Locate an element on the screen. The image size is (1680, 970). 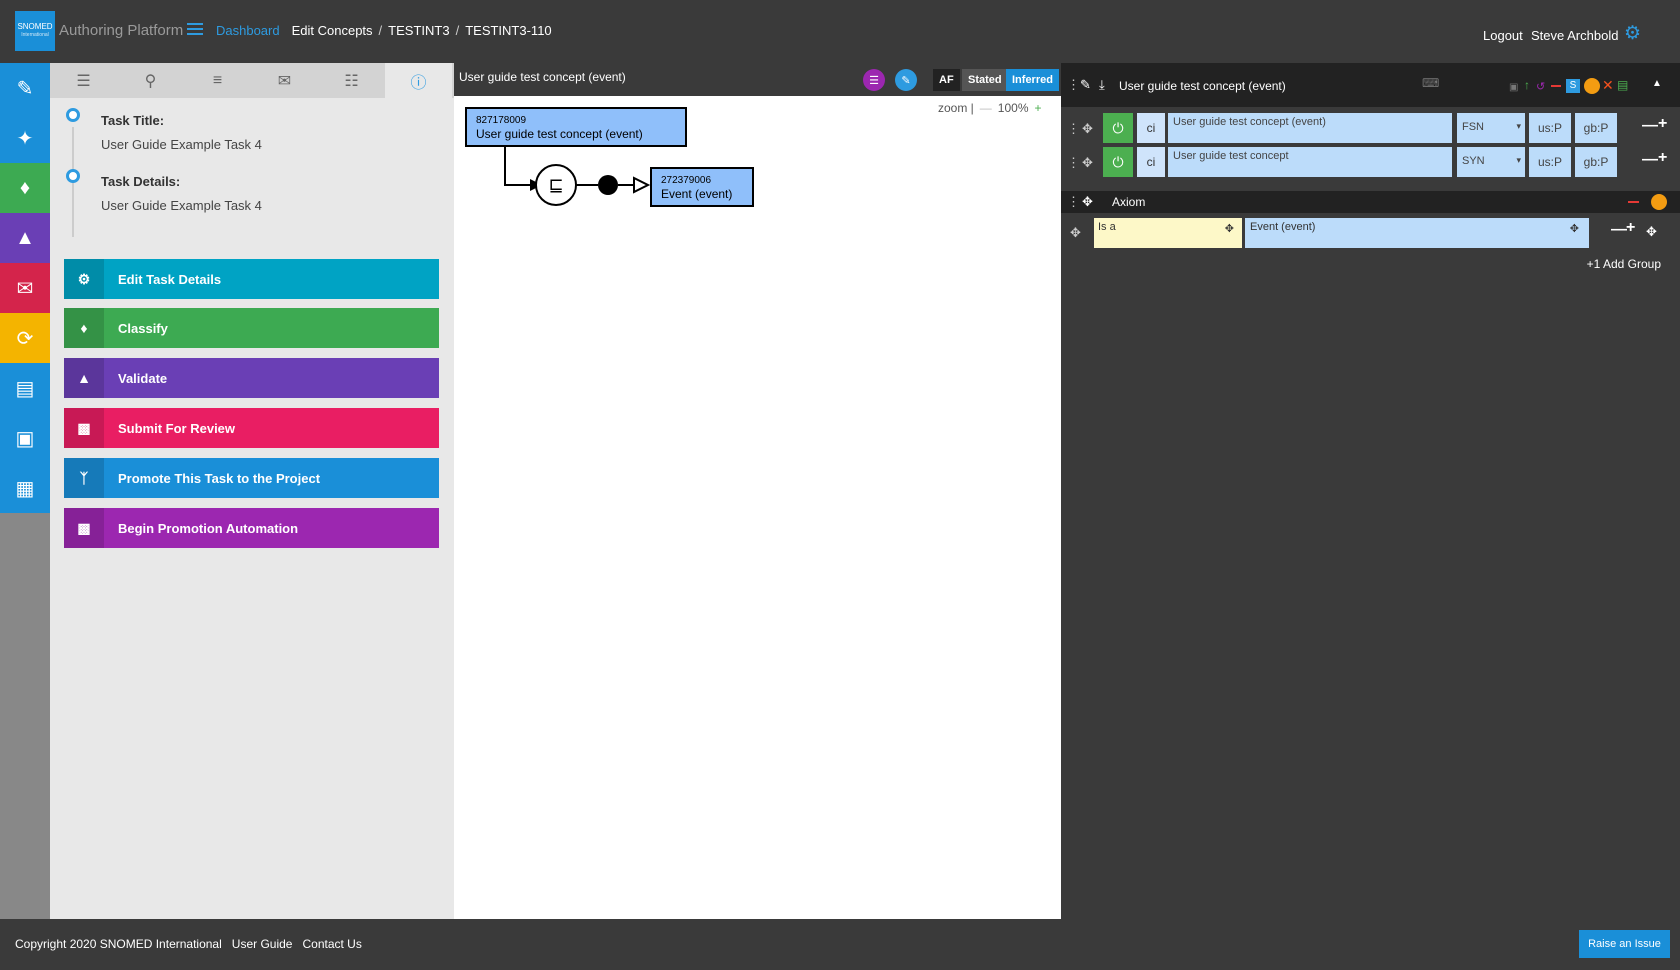
remove-axiom-icon is located at coordinates (1633, 202).